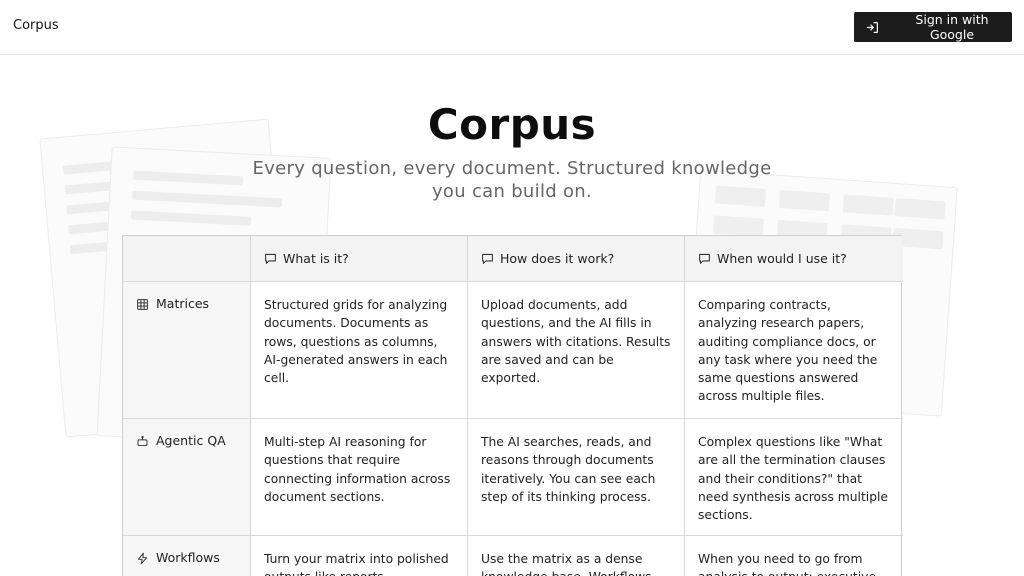  What do you see at coordinates (187, 477) in the screenshot?
I see `row-header-agentic-qa: Agentic QA` at bounding box center [187, 477].